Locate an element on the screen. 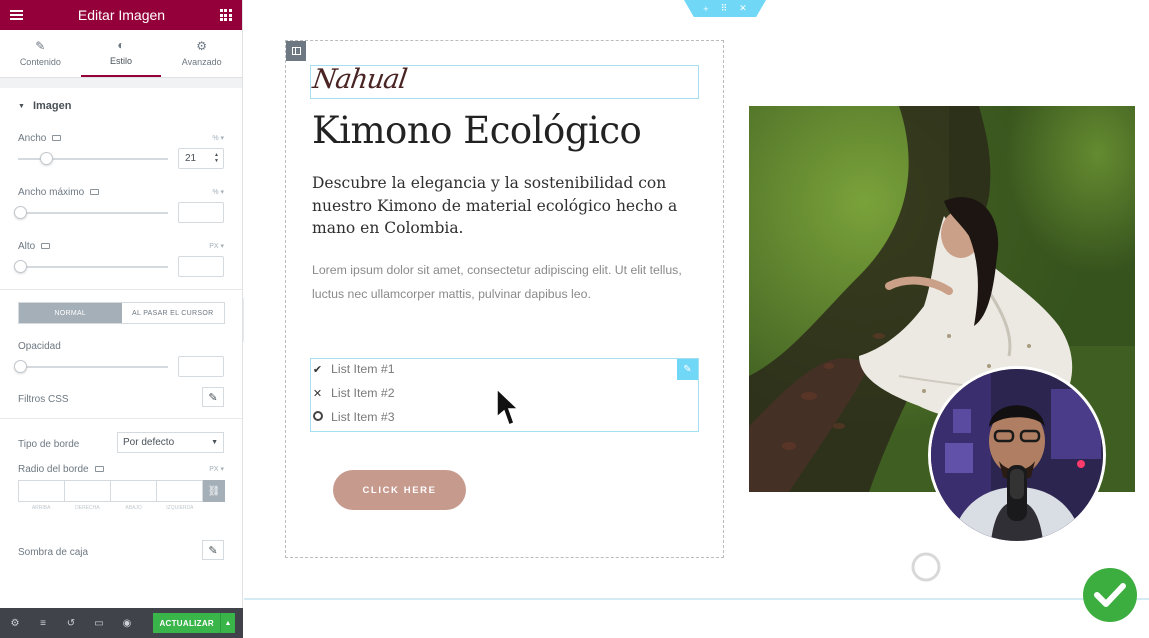 The width and height of the screenshot is (1149, 638). plus-icon: + is located at coordinates (705, 9).